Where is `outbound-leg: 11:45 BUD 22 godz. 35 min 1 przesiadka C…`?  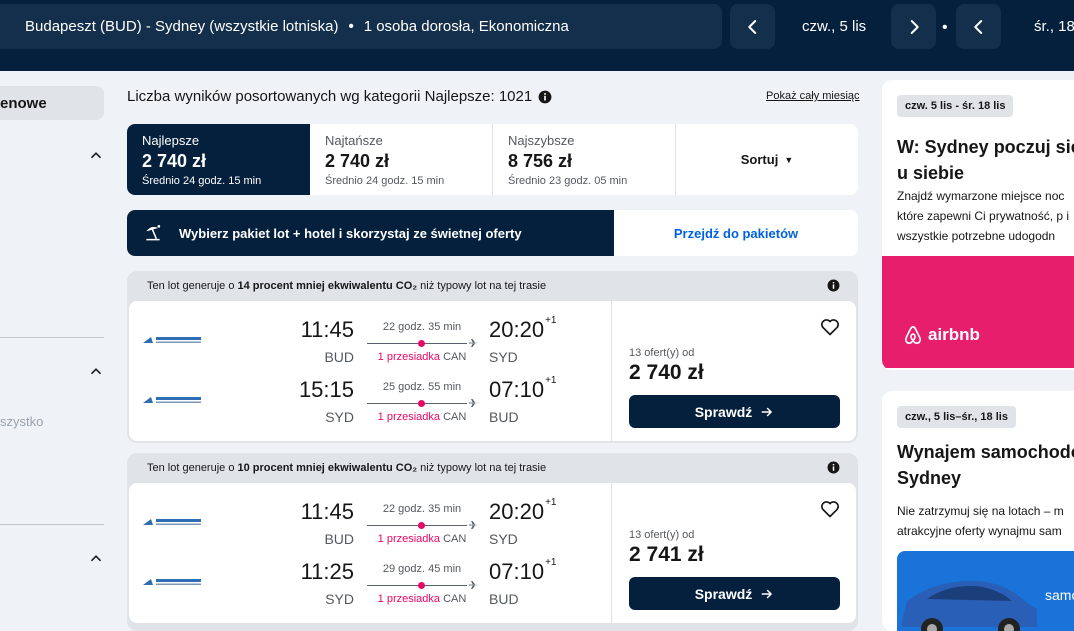 outbound-leg: 11:45 BUD 22 godz. 35 min 1 przesiadka C… is located at coordinates (370, 333).